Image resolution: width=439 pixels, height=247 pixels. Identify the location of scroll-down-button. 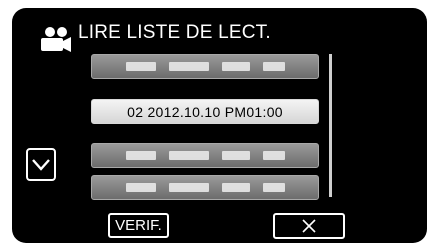
(41, 164).